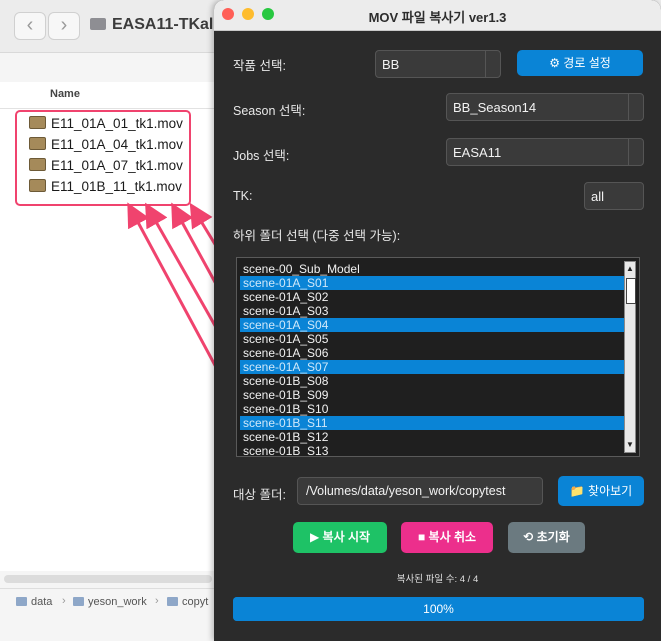 Image resolution: width=661 pixels, height=641 pixels. What do you see at coordinates (630, 357) in the screenshot?
I see `listbox-scrollbar: ▲ ▼` at bounding box center [630, 357].